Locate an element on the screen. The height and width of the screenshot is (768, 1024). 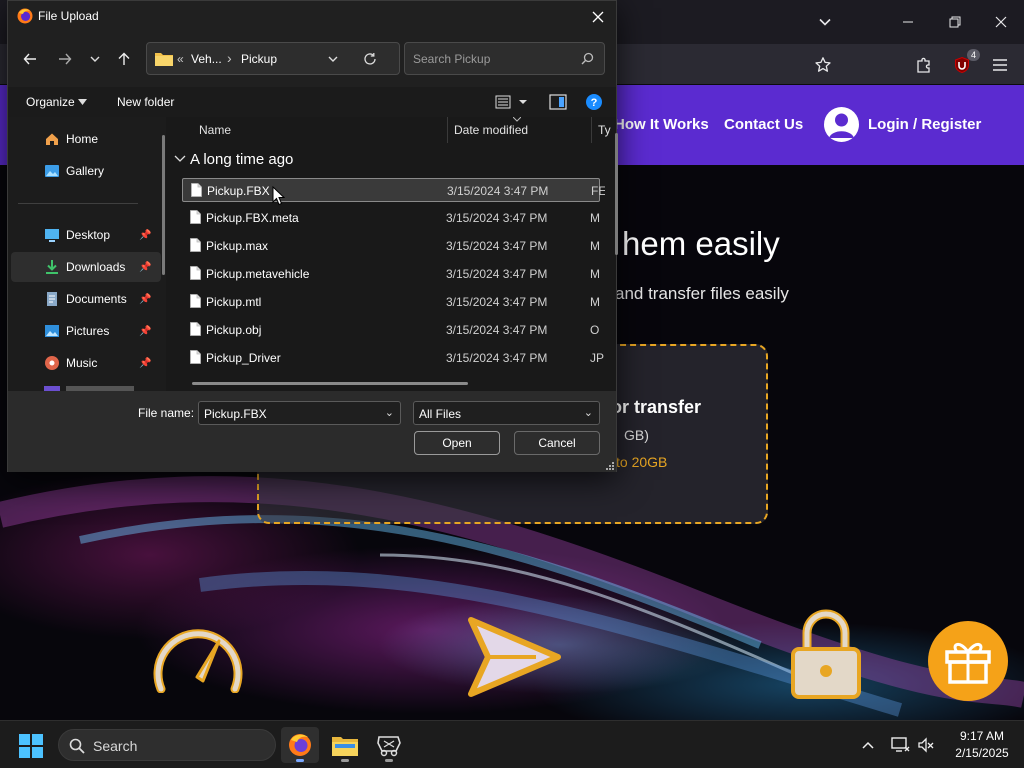
network-status-button is located at coordinates (900, 745).